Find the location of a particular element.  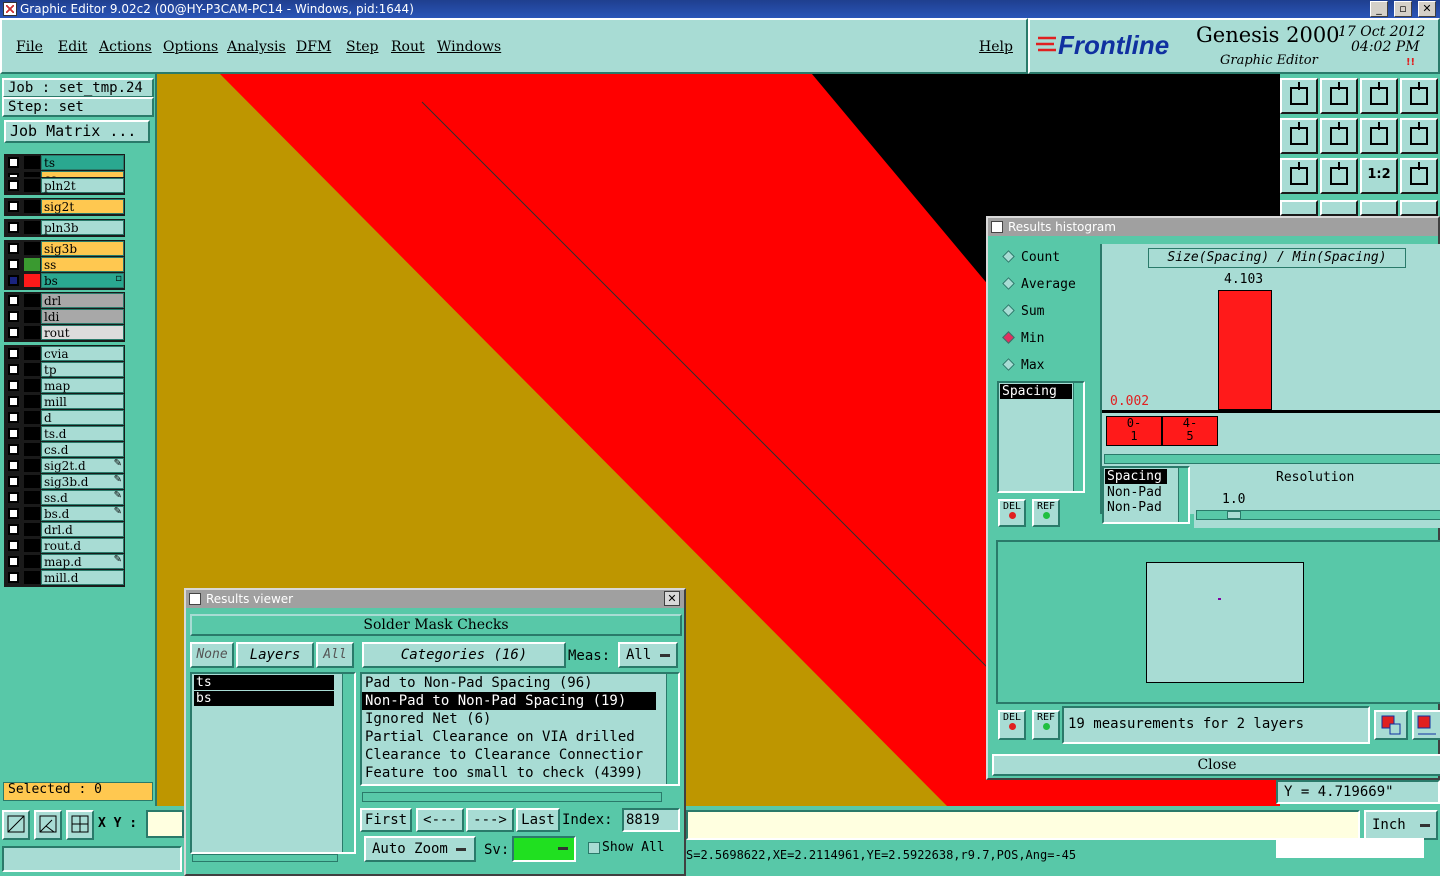

del-button-top: DEL is located at coordinates (1012, 513).